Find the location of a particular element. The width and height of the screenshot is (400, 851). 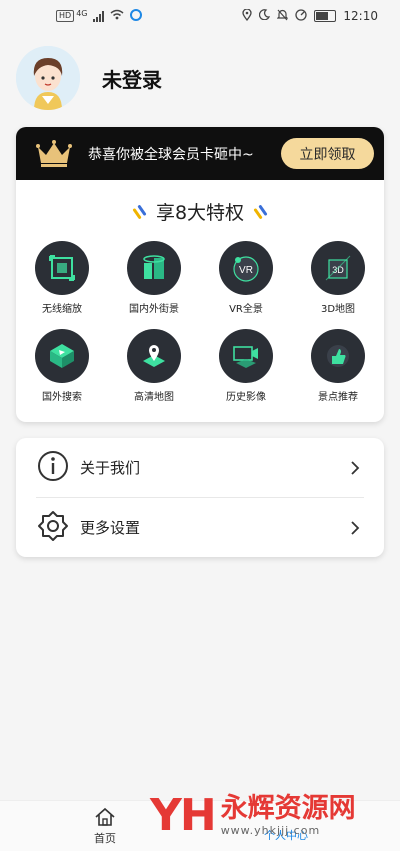

thumbs-up-icon is located at coordinates (338, 356).